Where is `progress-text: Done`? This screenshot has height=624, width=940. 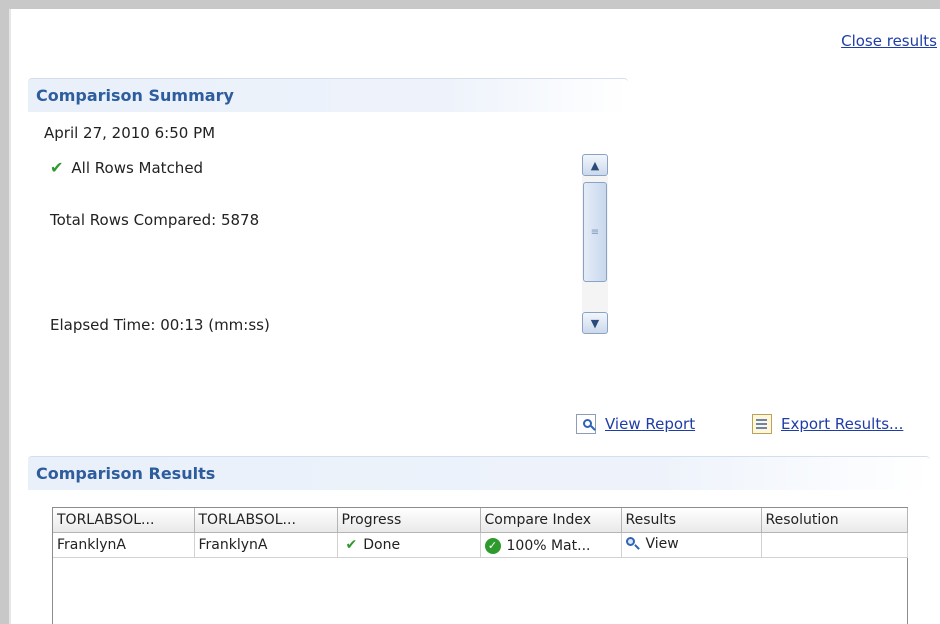
progress-text: Done is located at coordinates (382, 545).